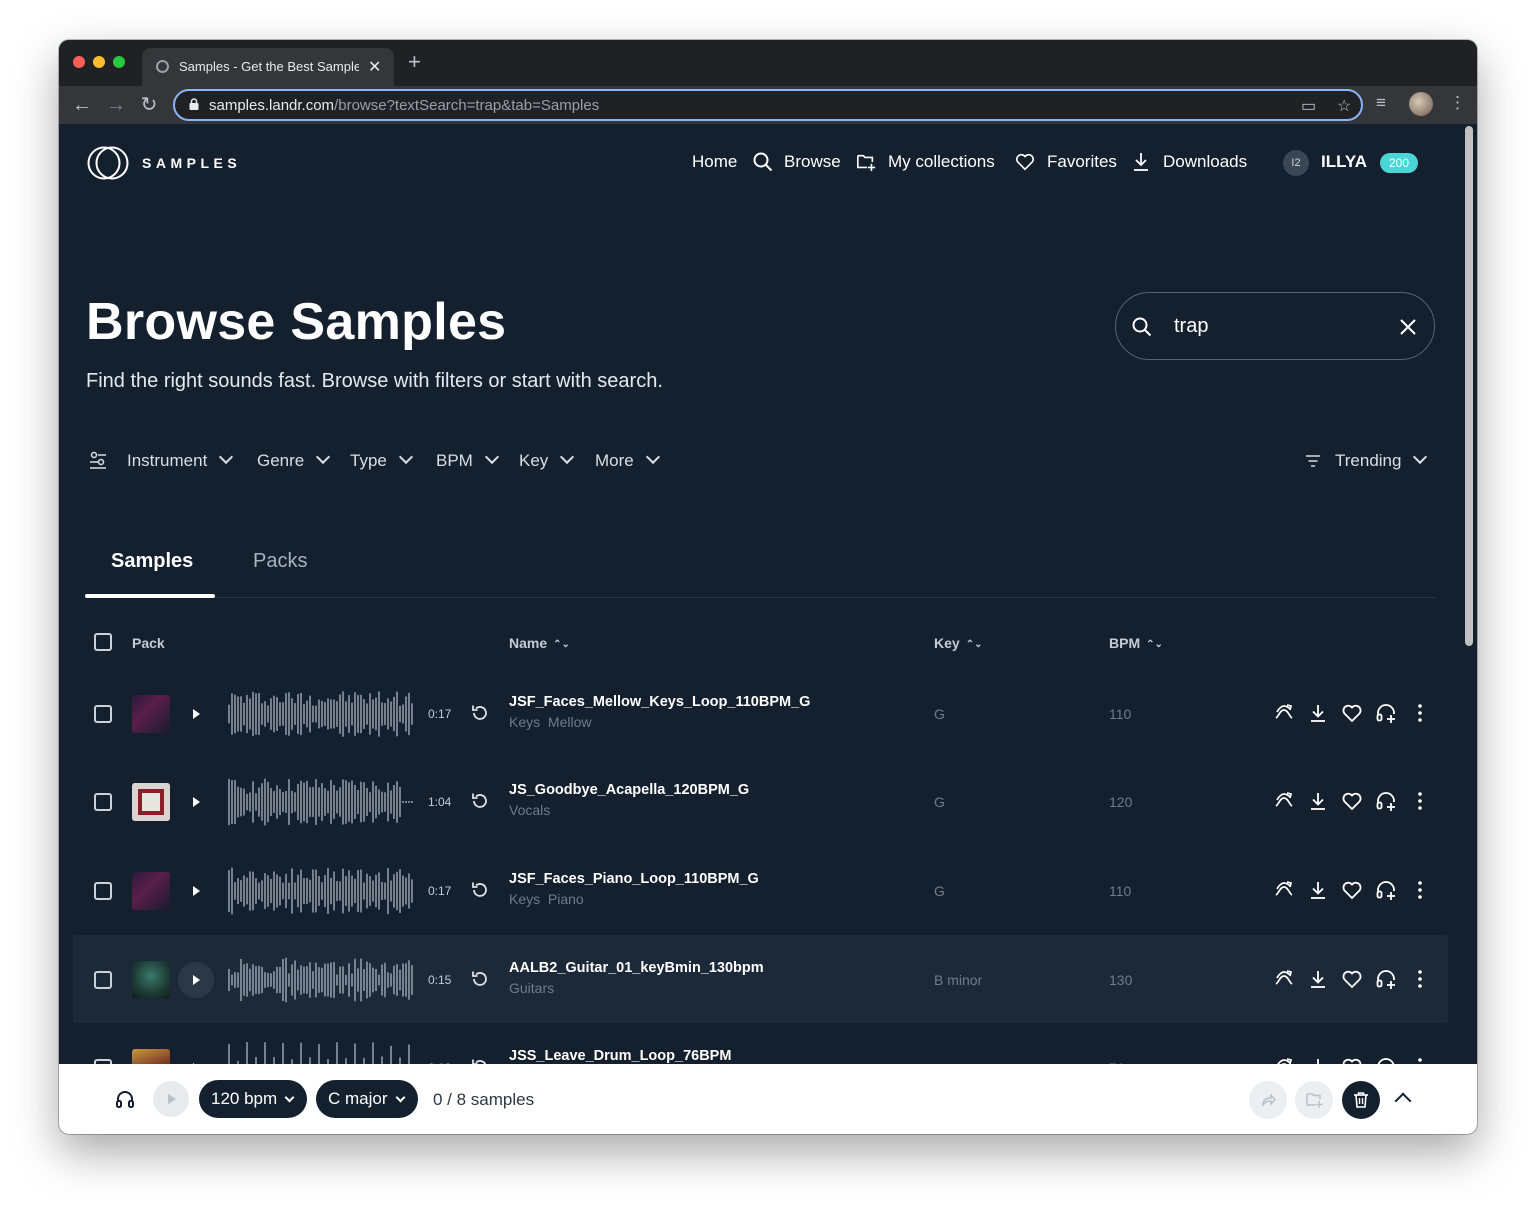 The width and height of the screenshot is (1536, 1213). Describe the element at coordinates (1344, 162) in the screenshot. I see `user-name: ILLYA` at that location.